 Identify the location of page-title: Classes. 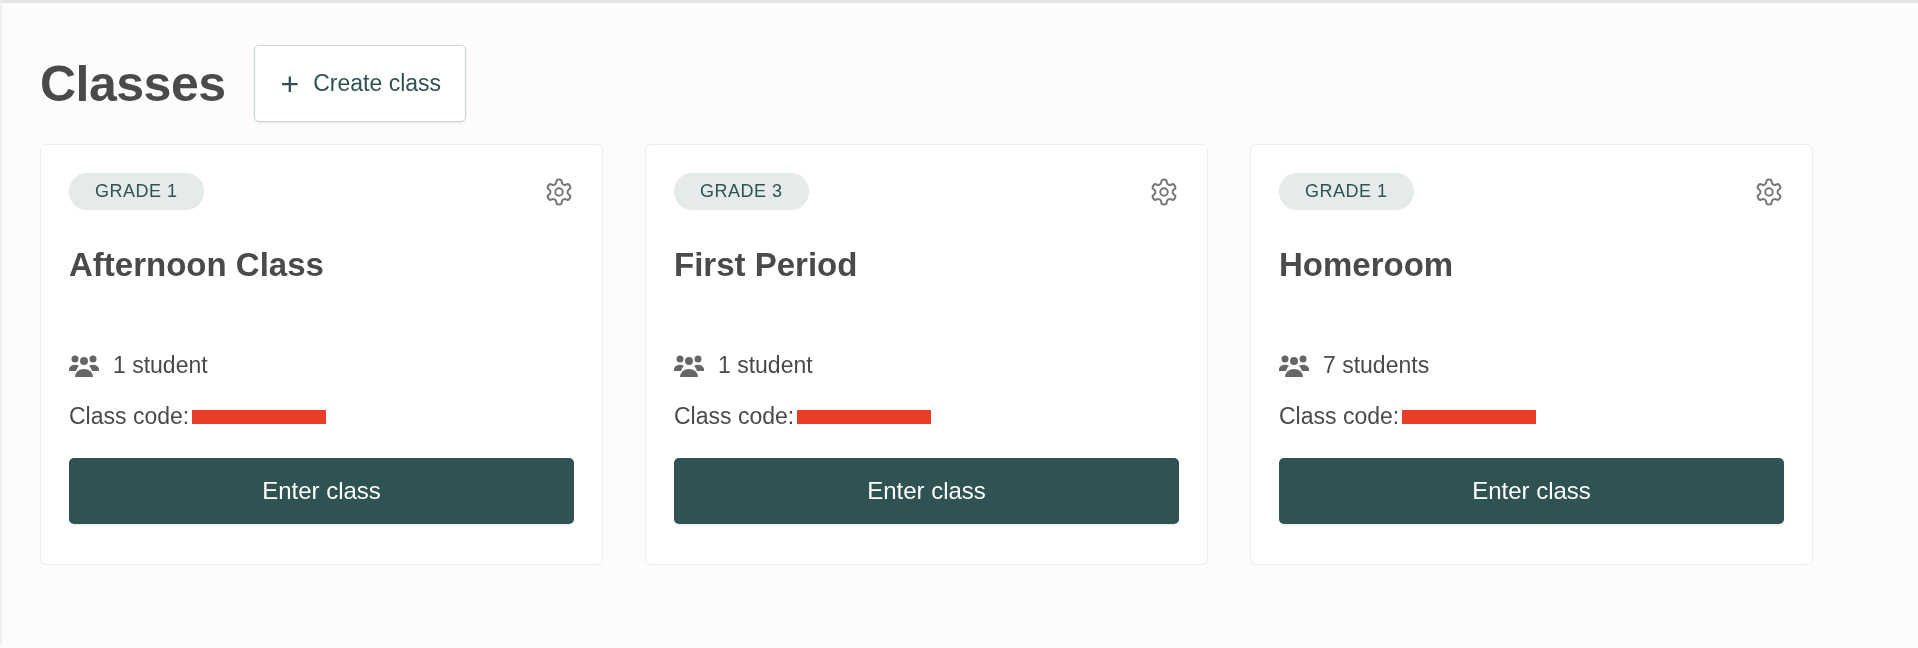
(133, 83).